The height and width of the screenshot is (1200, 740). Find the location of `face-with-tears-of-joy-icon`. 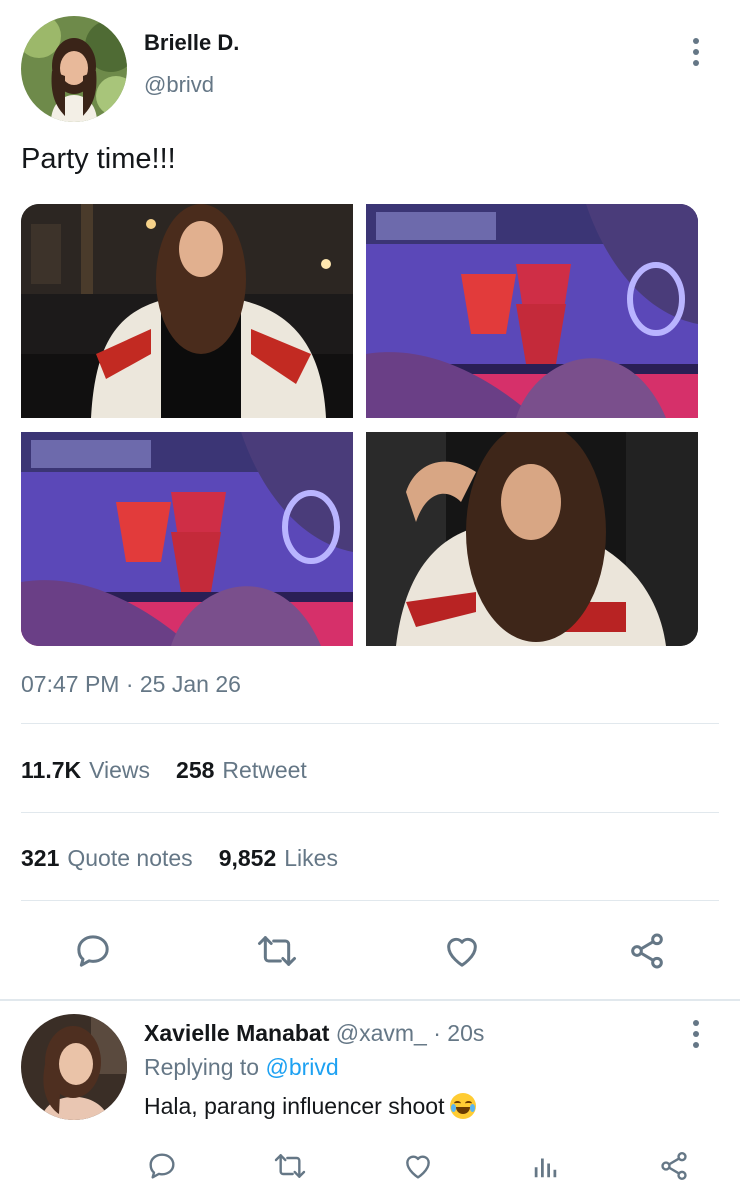

face-with-tears-of-joy-icon is located at coordinates (463, 1106).